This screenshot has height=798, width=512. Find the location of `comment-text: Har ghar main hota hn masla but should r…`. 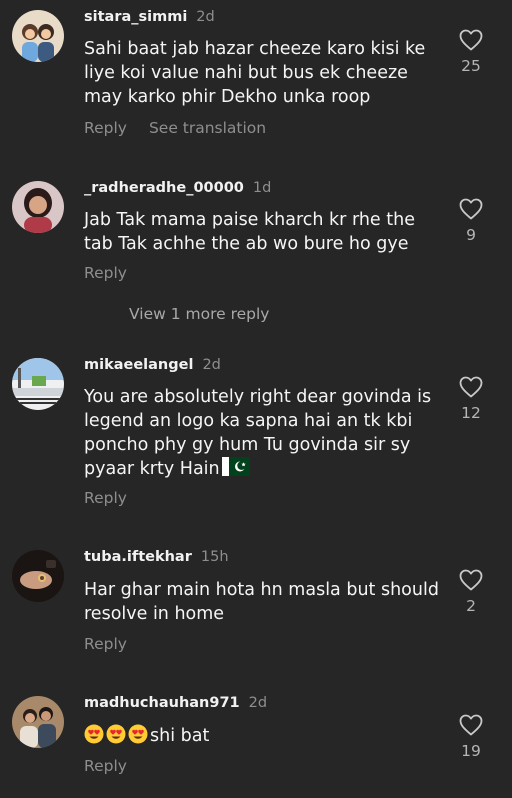

comment-text: Har ghar main hota hn masla but should r… is located at coordinates (261, 602).